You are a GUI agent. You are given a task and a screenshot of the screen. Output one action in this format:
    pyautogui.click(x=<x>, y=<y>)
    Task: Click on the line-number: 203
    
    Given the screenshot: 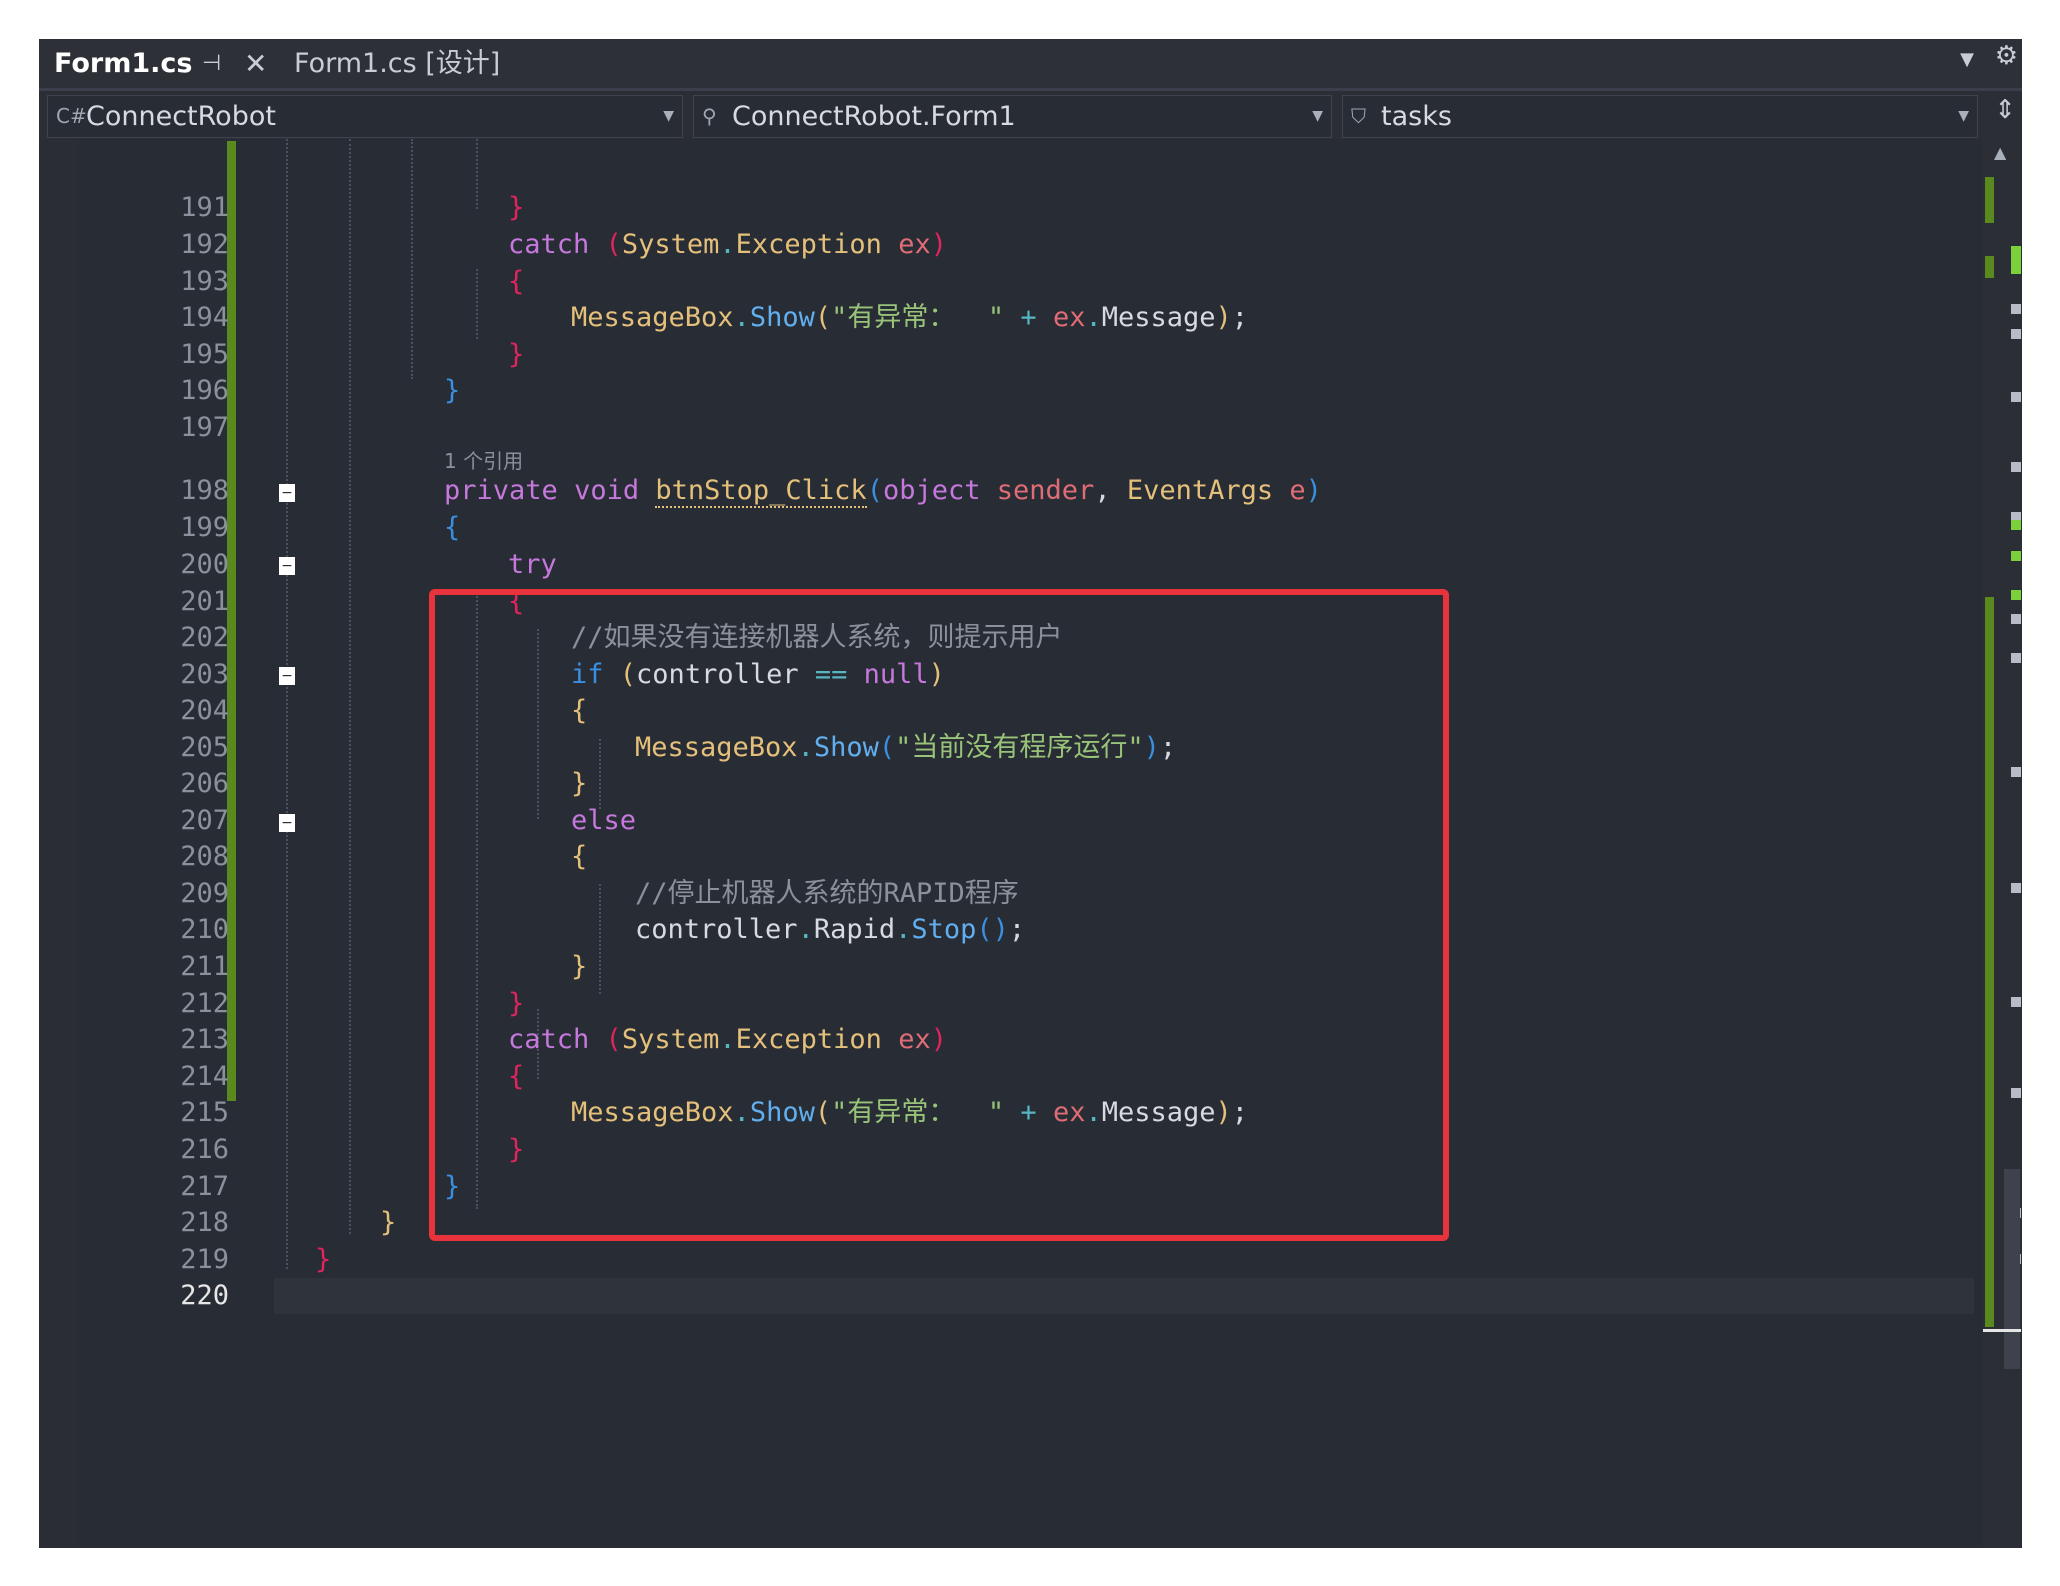 What is the action you would take?
    pyautogui.click(x=204, y=674)
    